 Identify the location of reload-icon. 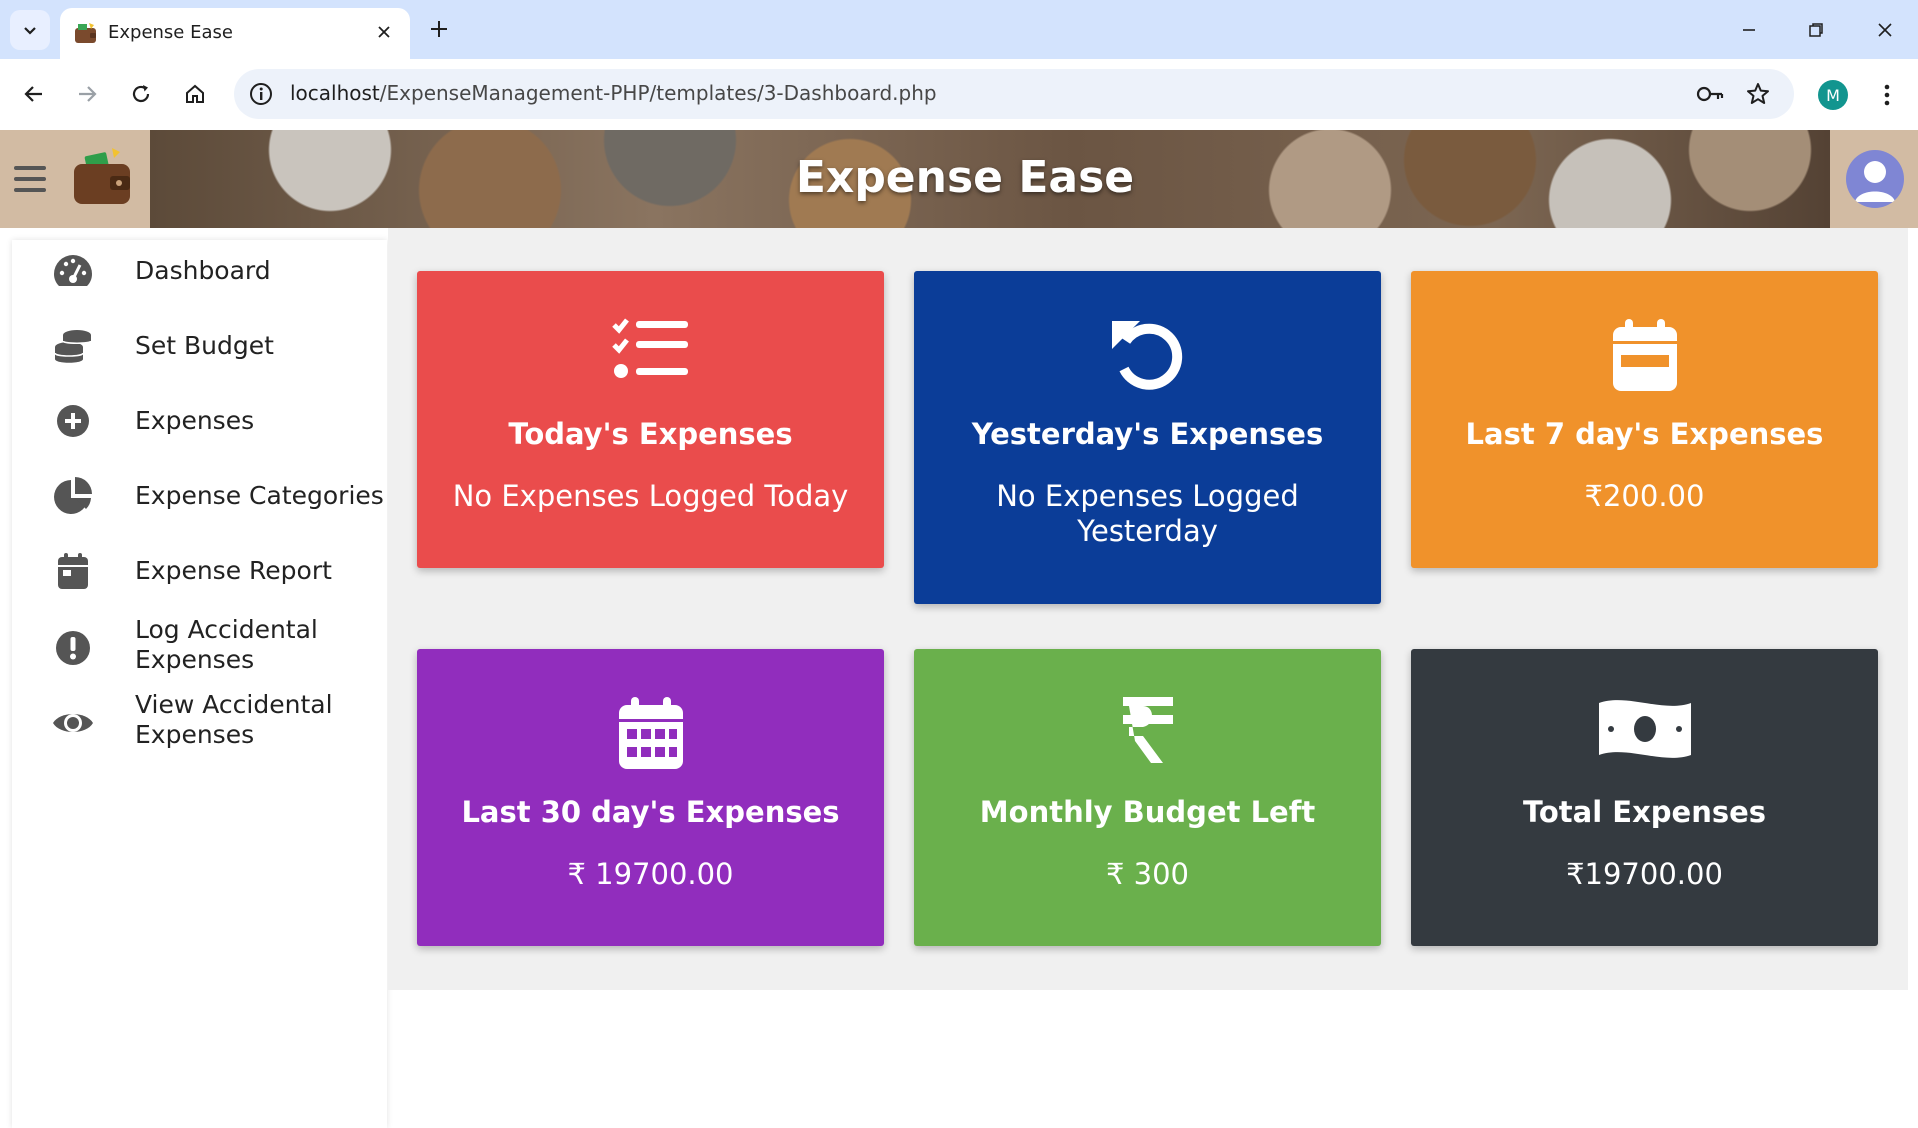
(141, 94).